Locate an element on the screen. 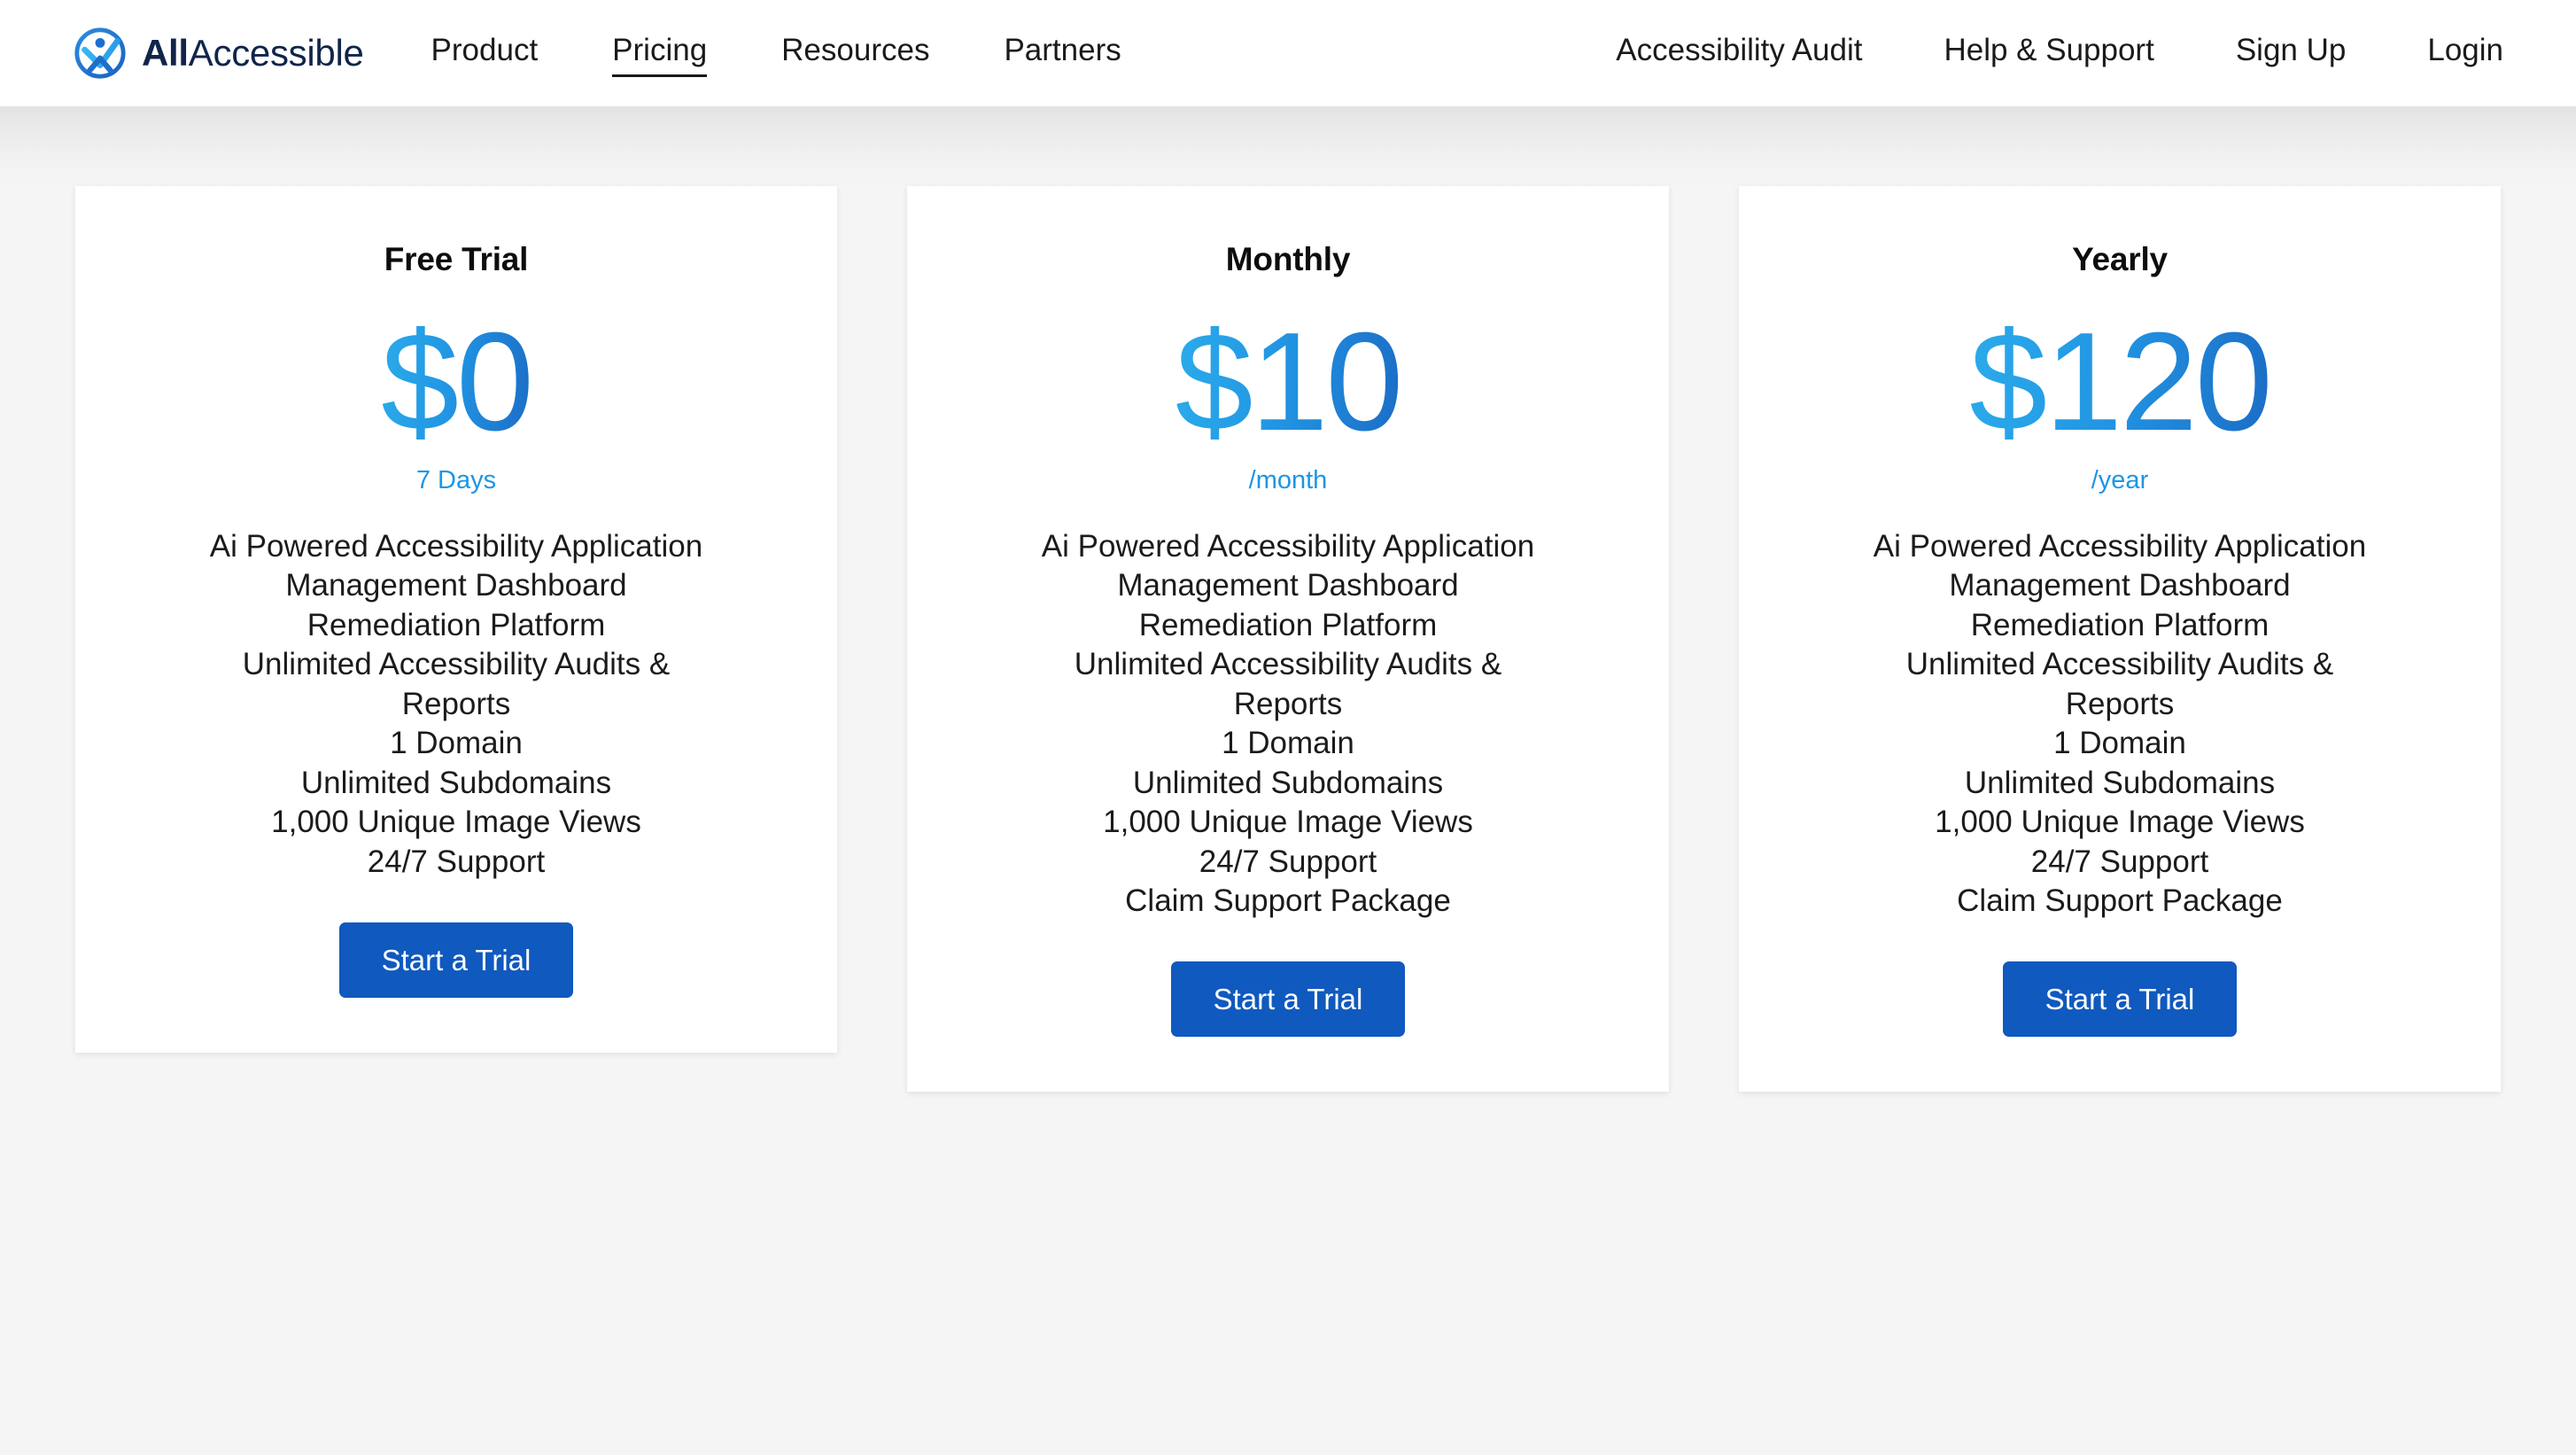 This screenshot has height=1455, width=2576. brand-wordmark: AllAccessible is located at coordinates (253, 53).